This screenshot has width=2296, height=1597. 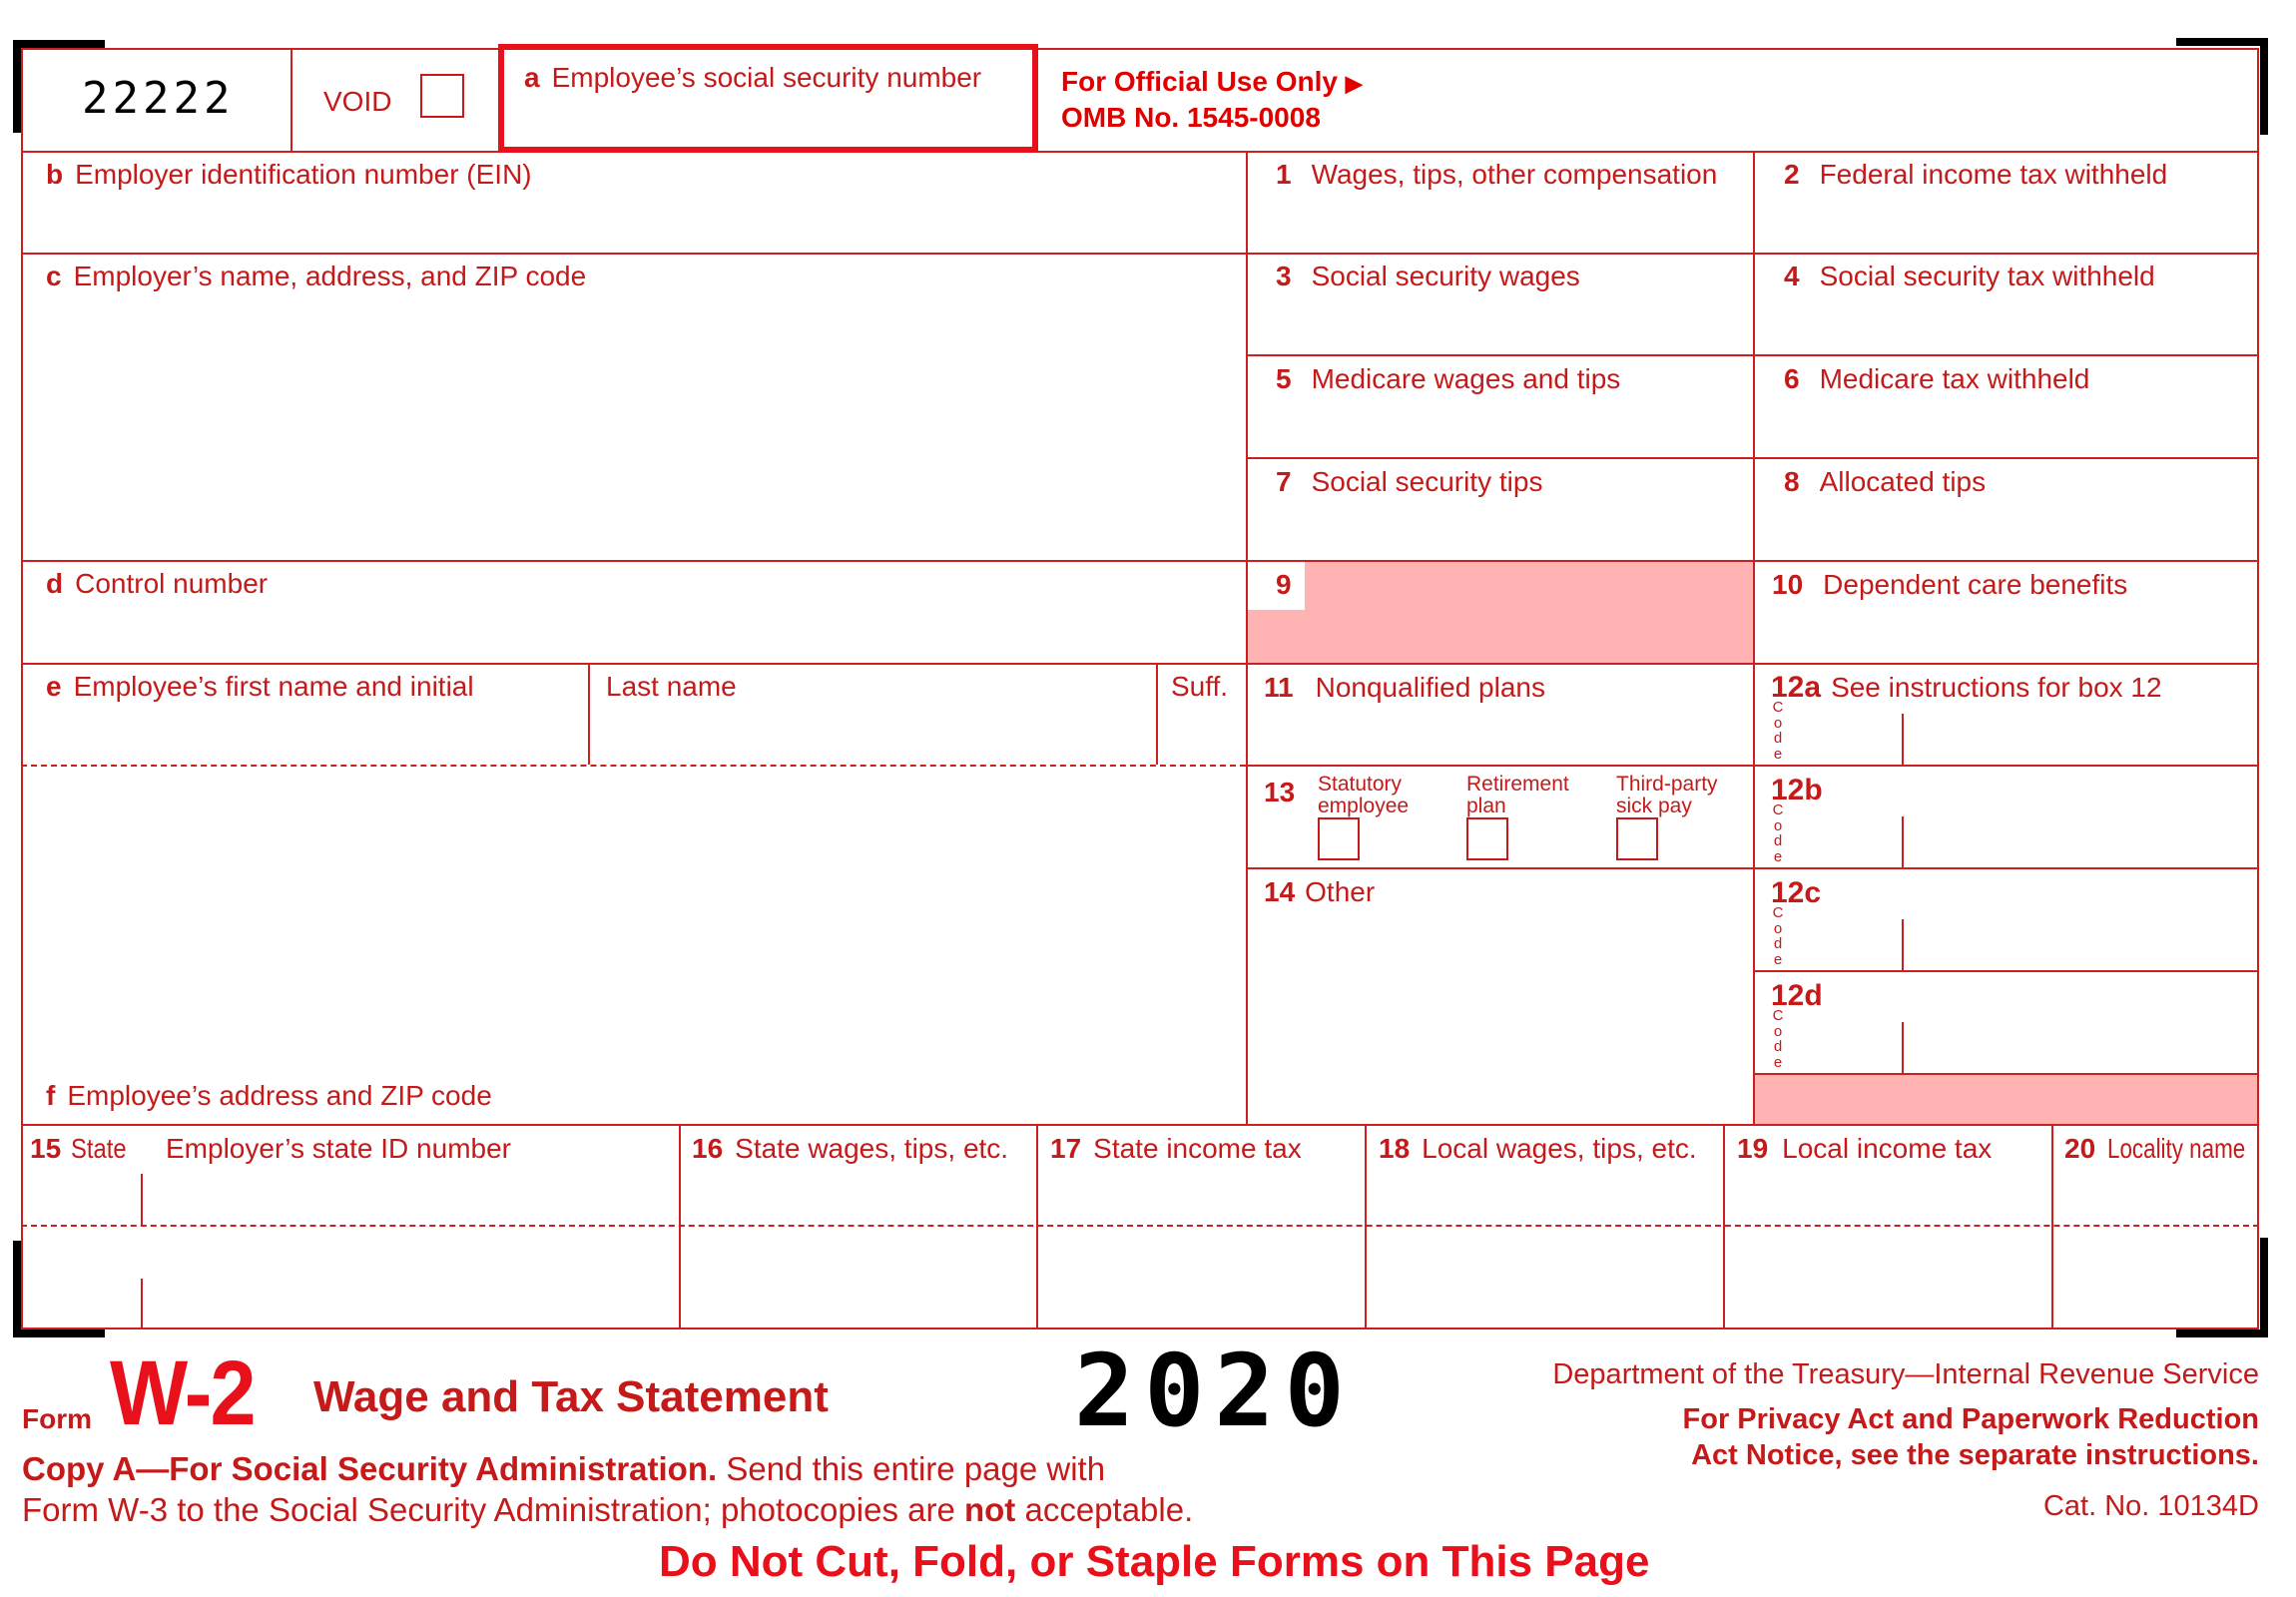 I want to click on cat-number: Cat. No. 10134D, so click(x=2151, y=1506).